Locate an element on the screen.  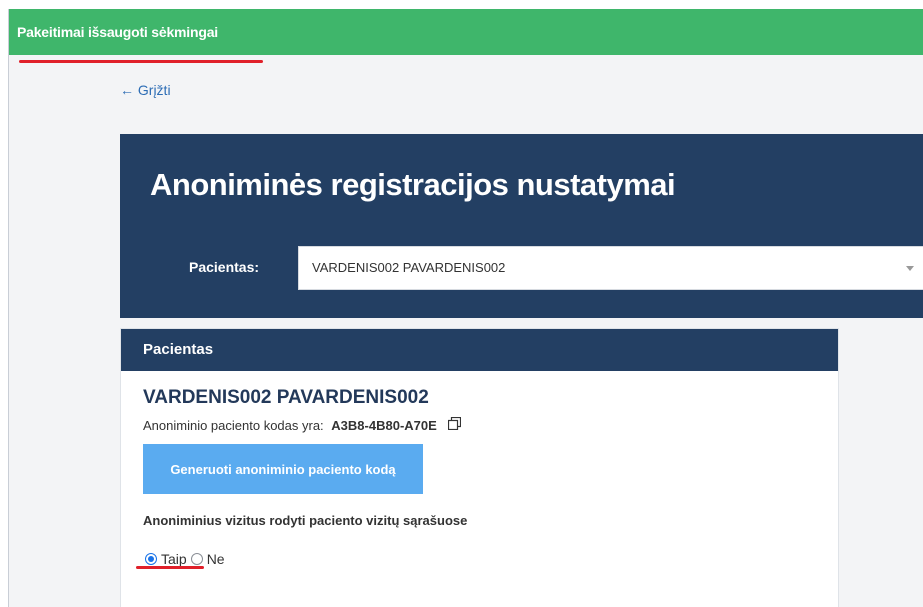
visits-radio-group: Taip Ne is located at coordinates (187, 559).